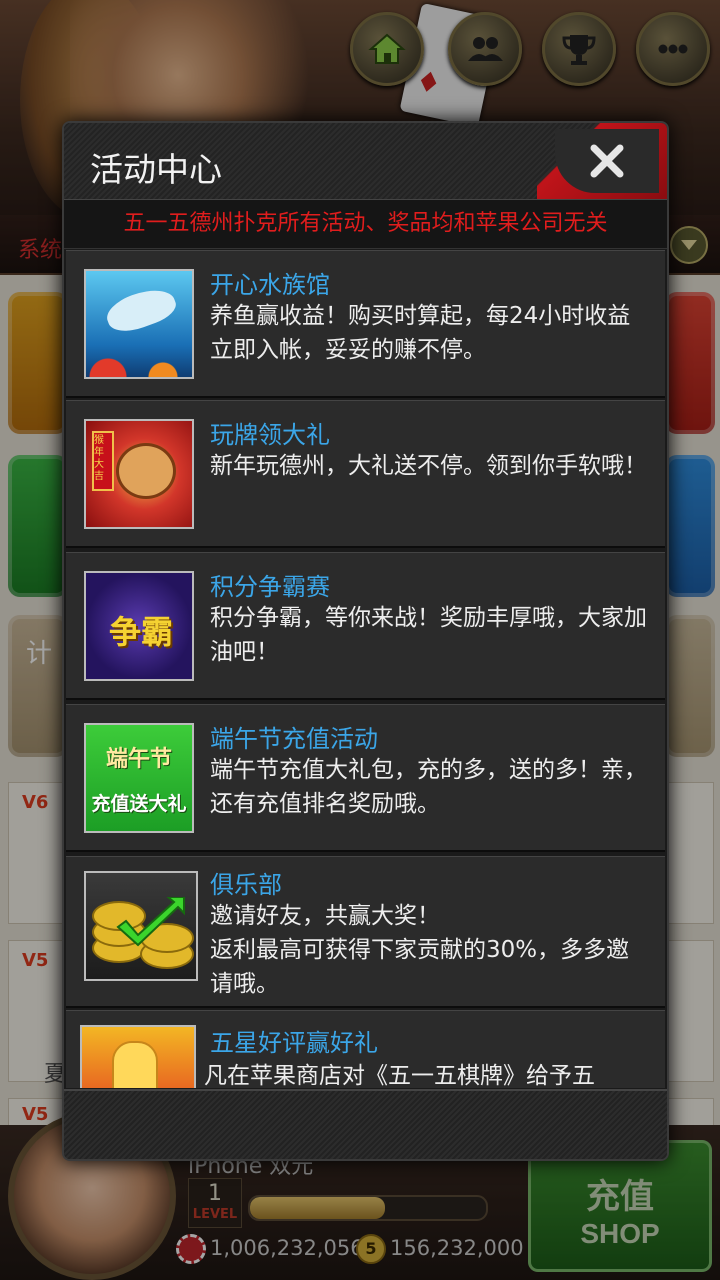  Describe the element at coordinates (270, 587) in the screenshot. I see `activity-title: 积分争霸赛` at that location.